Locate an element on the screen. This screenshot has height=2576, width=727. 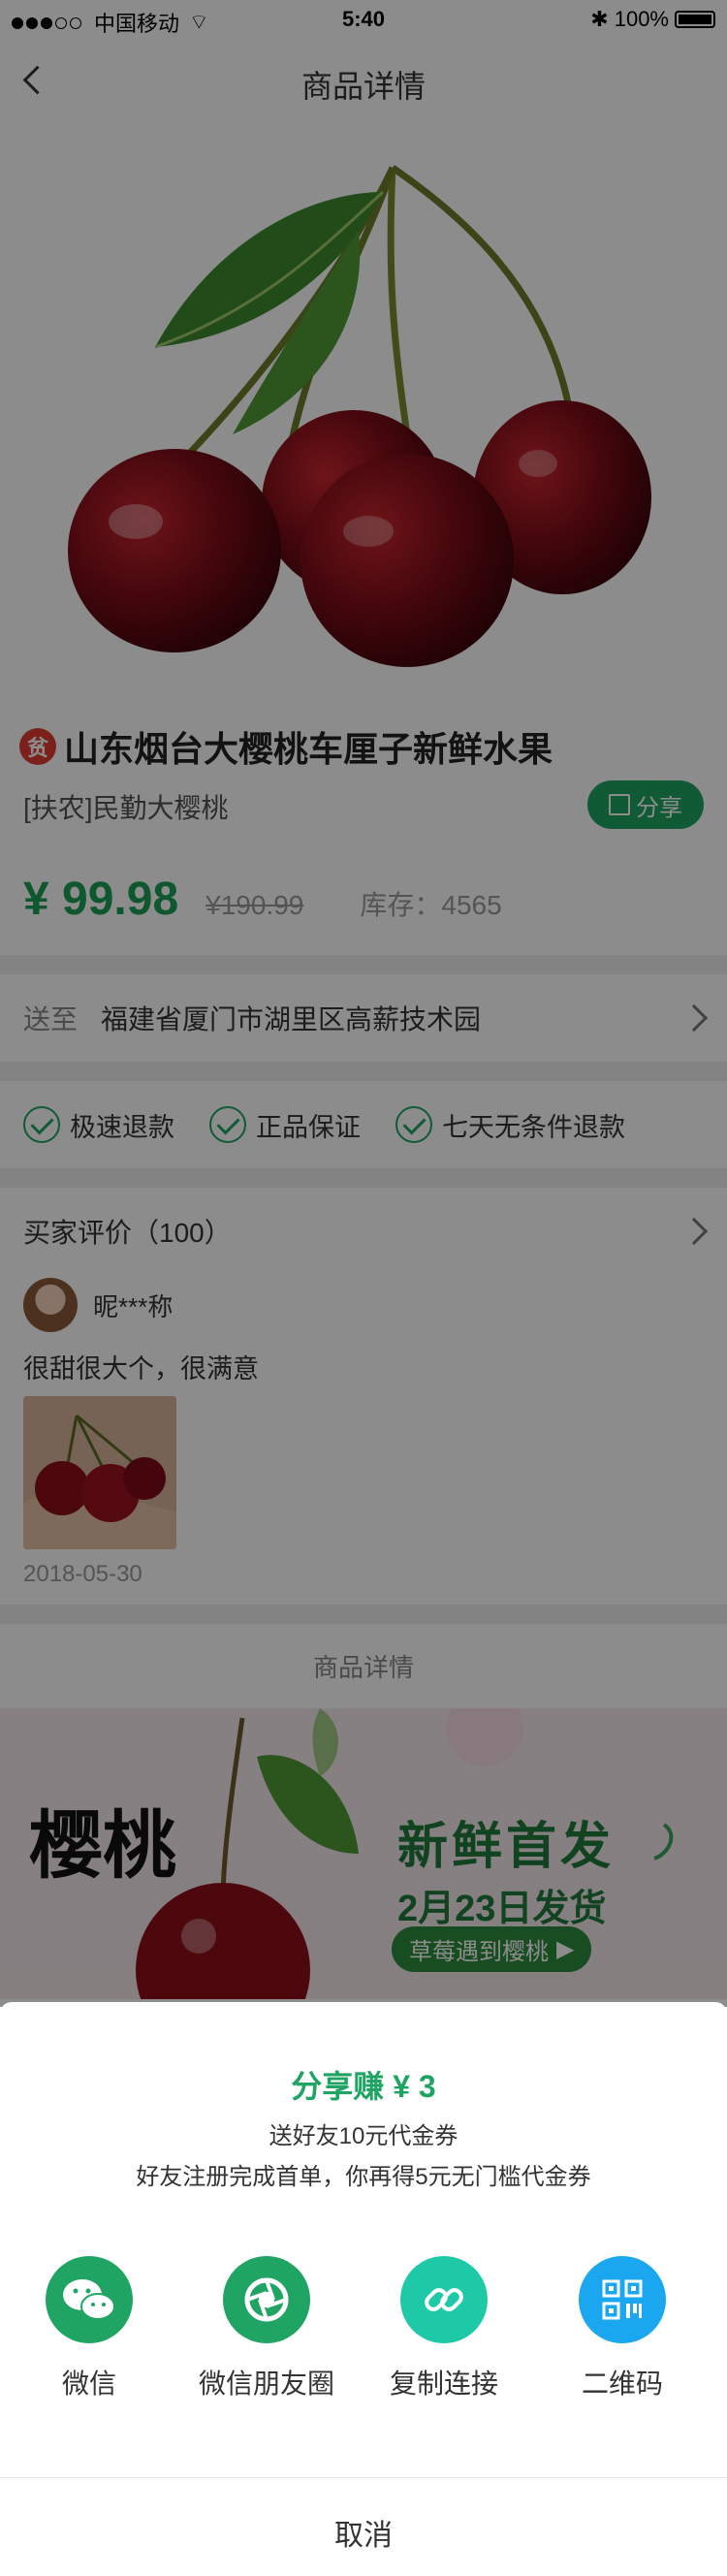
qrcode-icon is located at coordinates (622, 2300).